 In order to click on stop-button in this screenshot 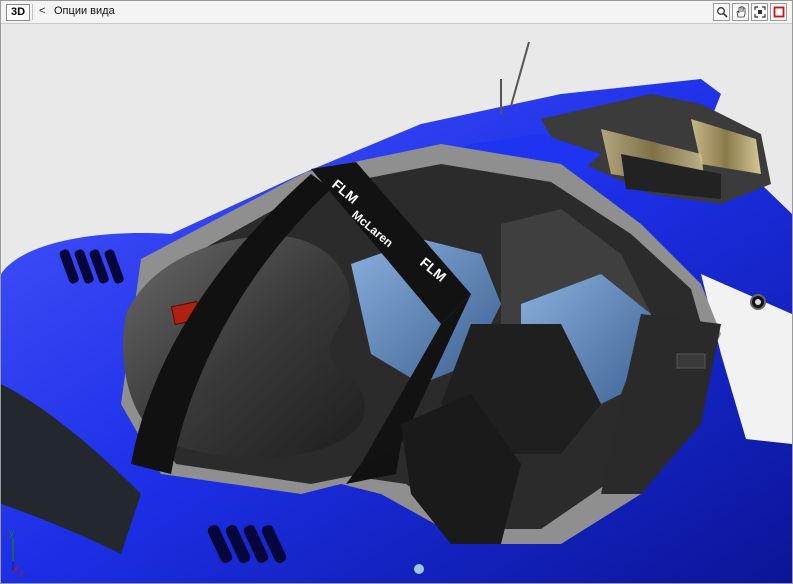, I will do `click(778, 12)`.